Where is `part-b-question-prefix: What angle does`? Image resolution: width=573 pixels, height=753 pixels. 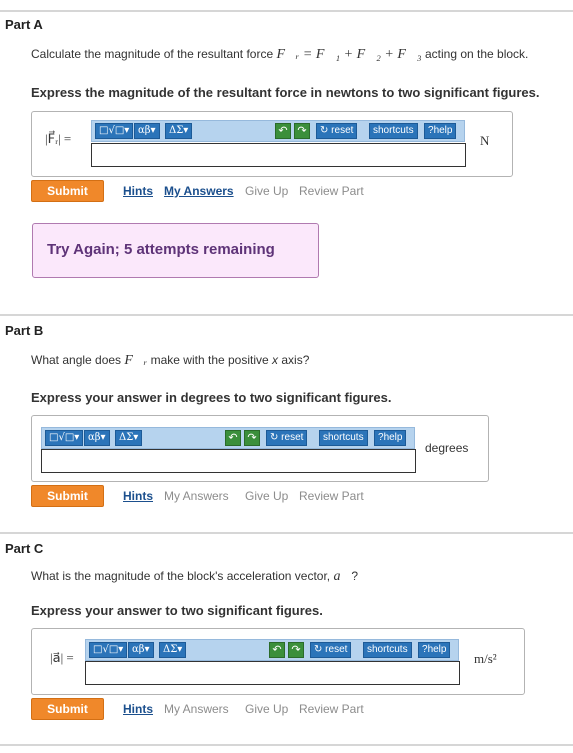 part-b-question-prefix: What angle does is located at coordinates (78, 360).